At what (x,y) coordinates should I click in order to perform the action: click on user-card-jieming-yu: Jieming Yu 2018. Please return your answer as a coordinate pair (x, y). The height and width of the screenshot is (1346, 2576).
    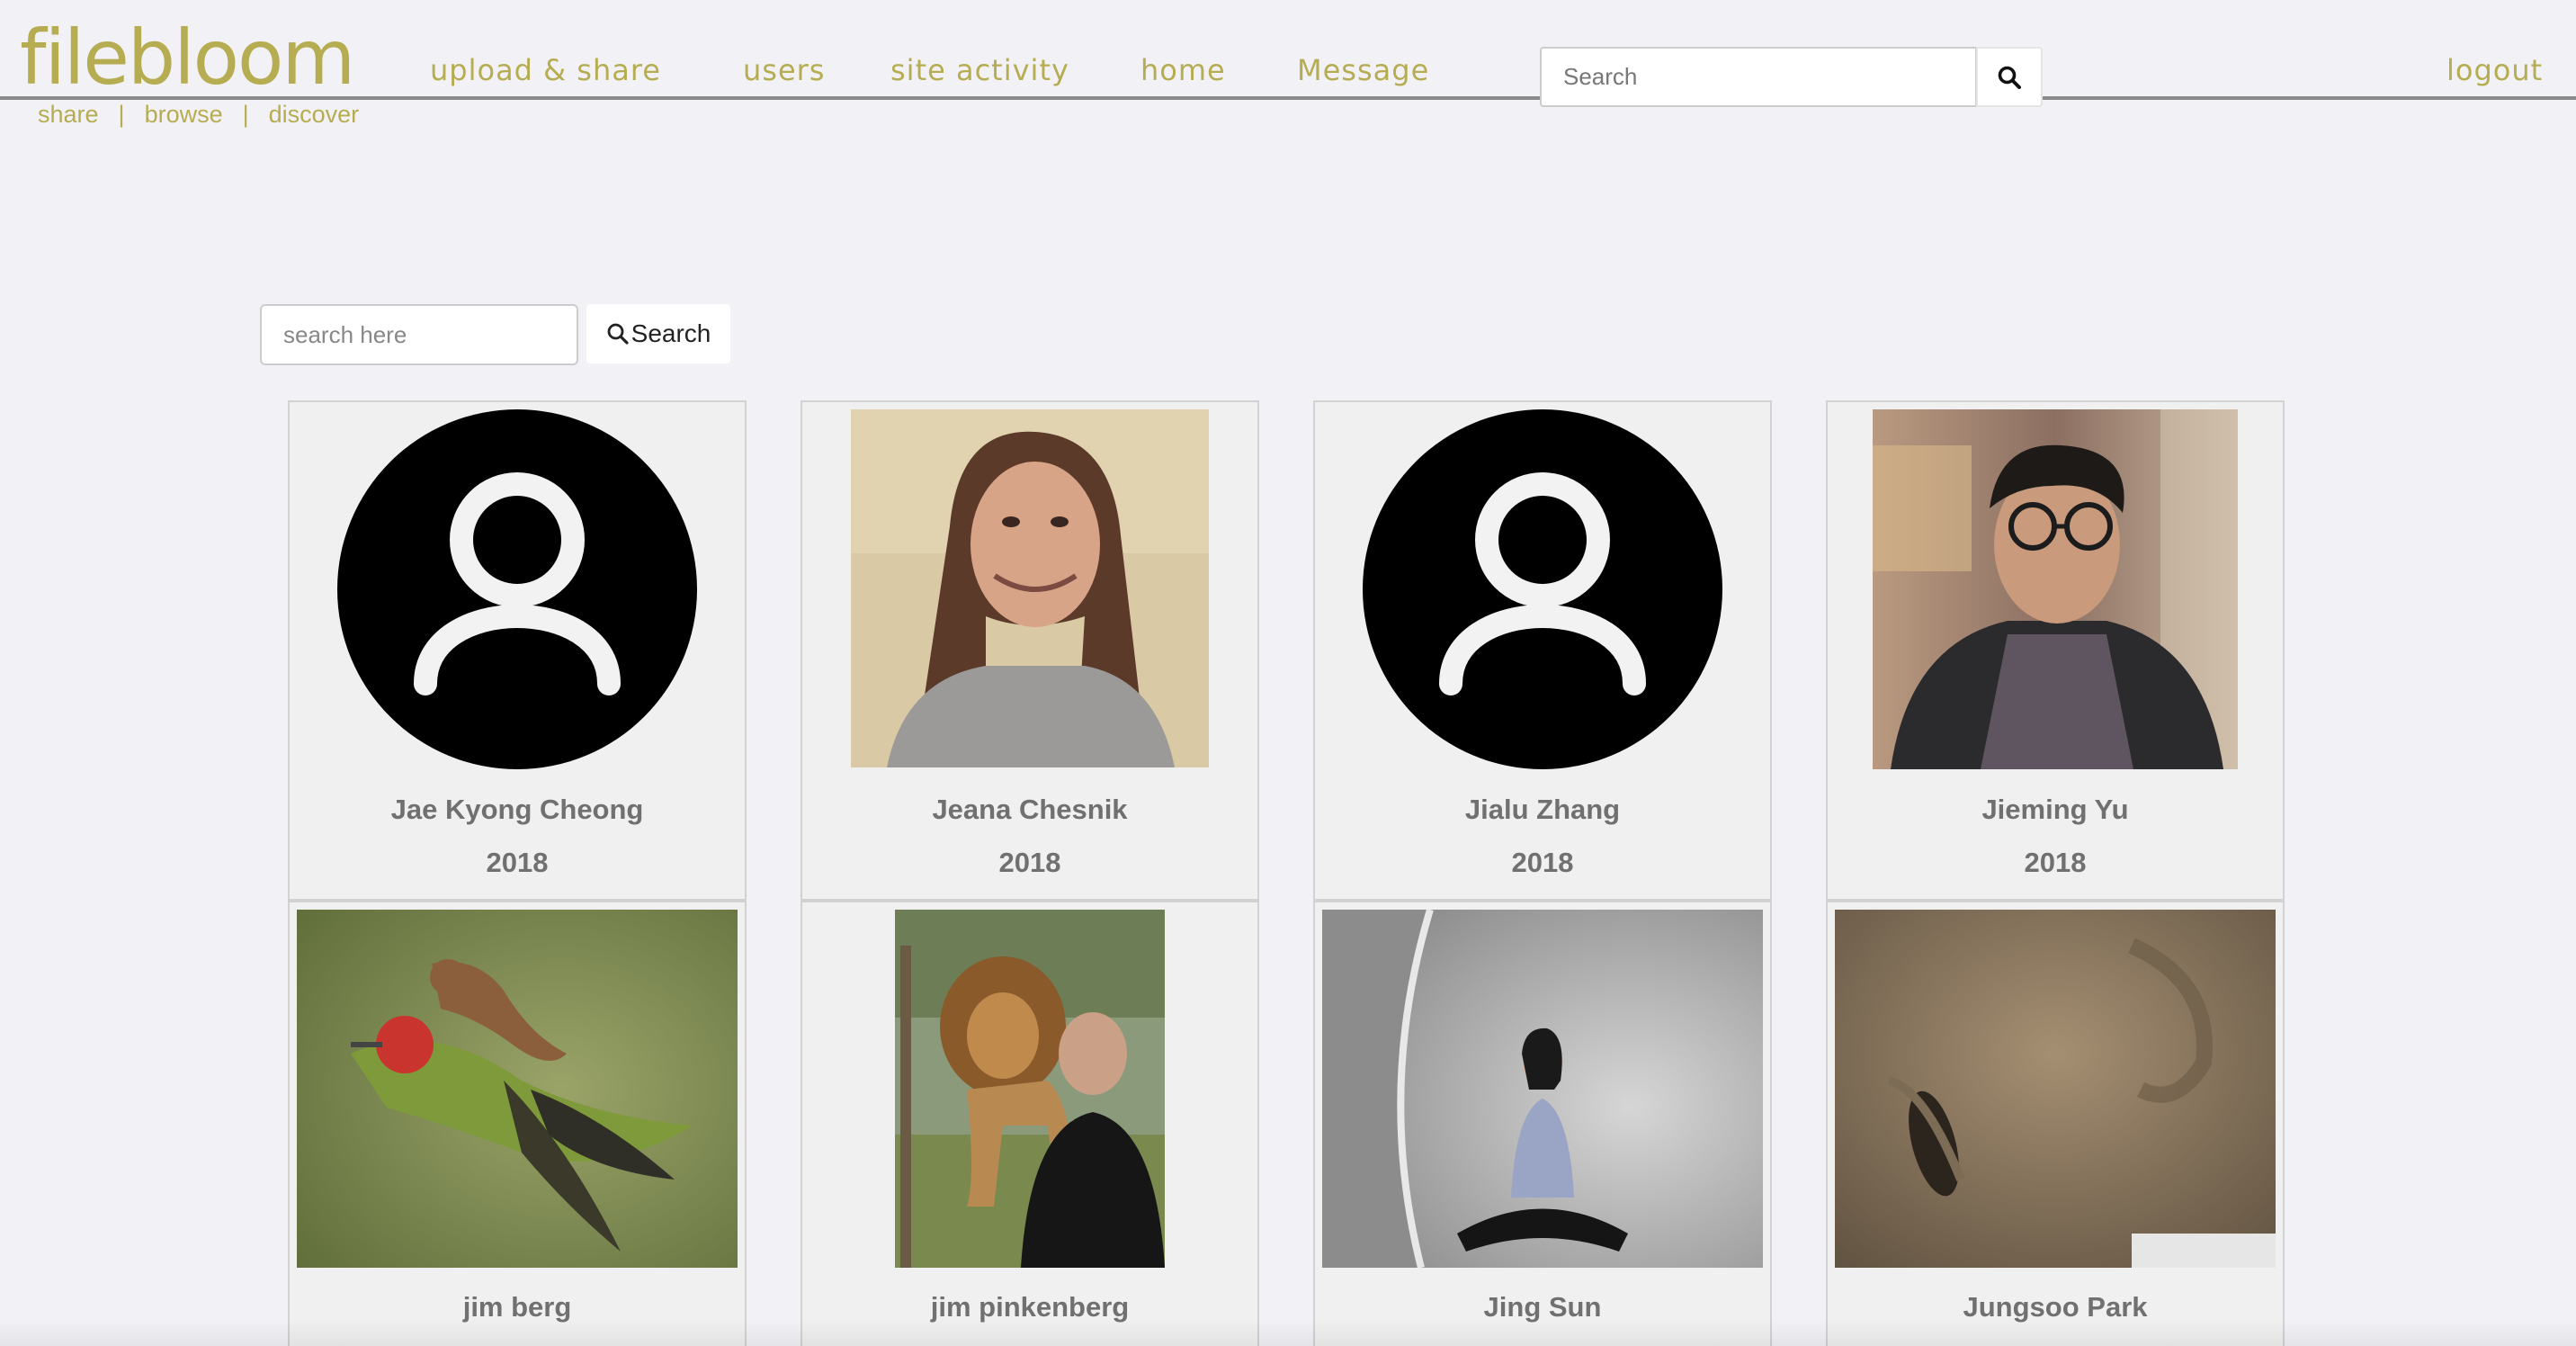
    Looking at the image, I should click on (2055, 650).